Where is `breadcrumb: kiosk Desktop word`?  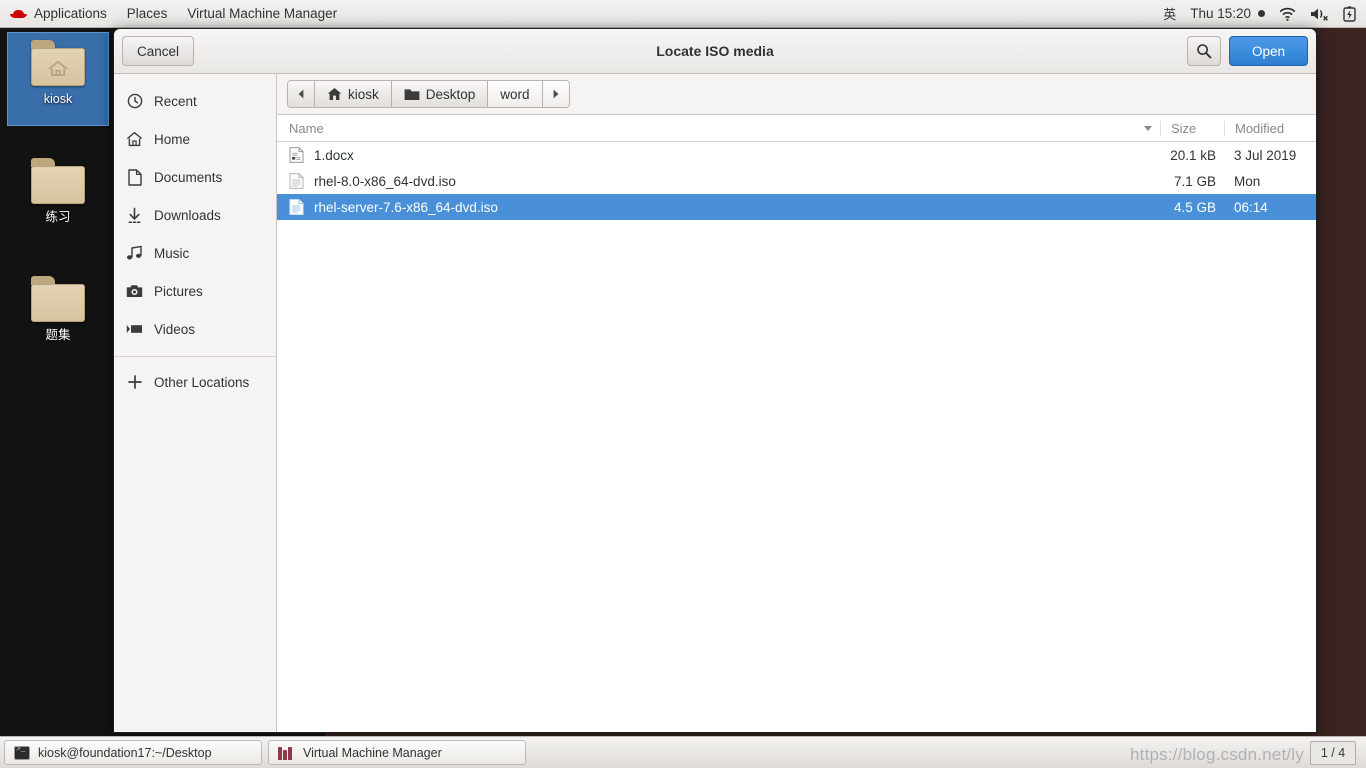
breadcrumb: kiosk Desktop word is located at coordinates (428, 94).